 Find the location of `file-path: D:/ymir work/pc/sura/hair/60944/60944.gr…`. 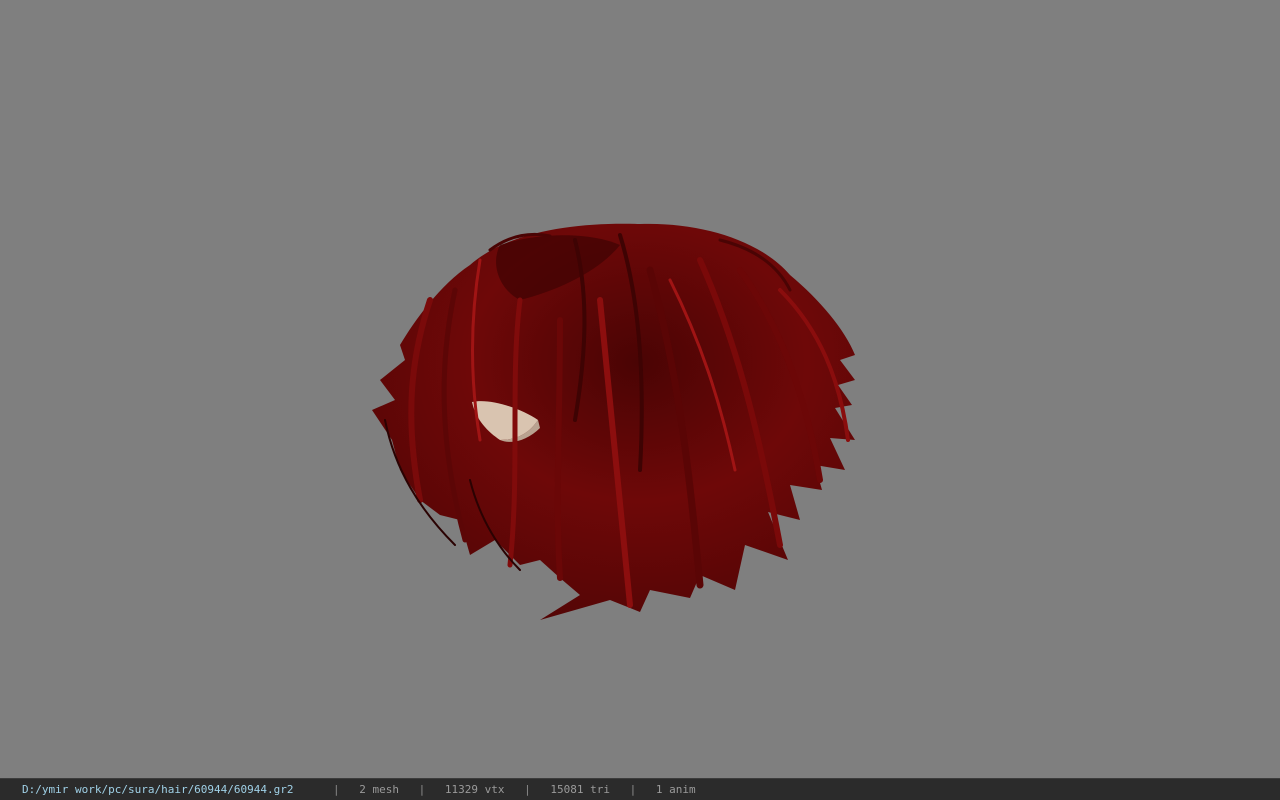

file-path: D:/ymir work/pc/sura/hair/60944/60944.gr… is located at coordinates (158, 789).